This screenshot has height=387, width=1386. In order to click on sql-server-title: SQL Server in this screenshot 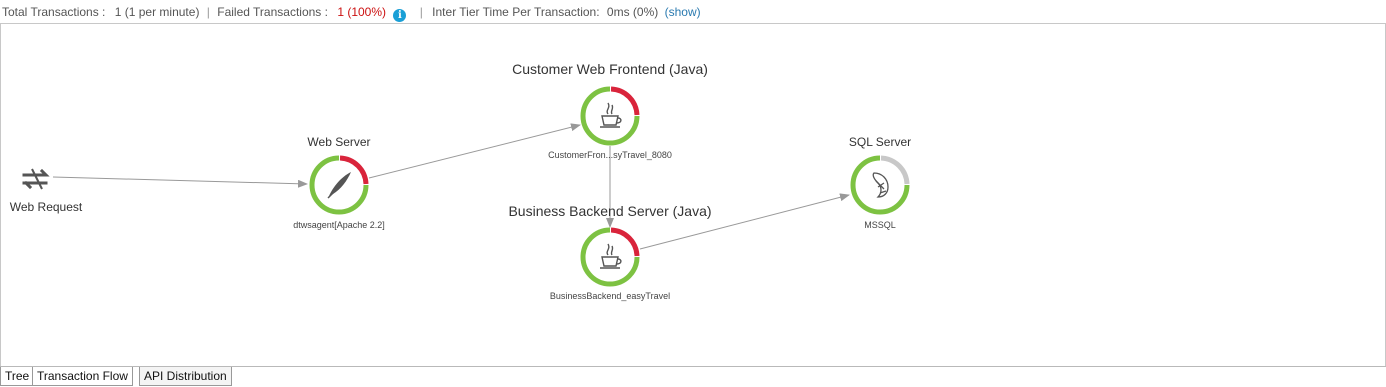, I will do `click(880, 142)`.